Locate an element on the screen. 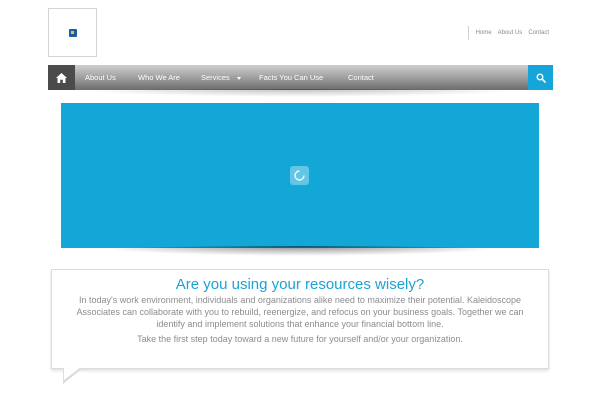 This screenshot has height=400, width=600. search-icon is located at coordinates (541, 78).